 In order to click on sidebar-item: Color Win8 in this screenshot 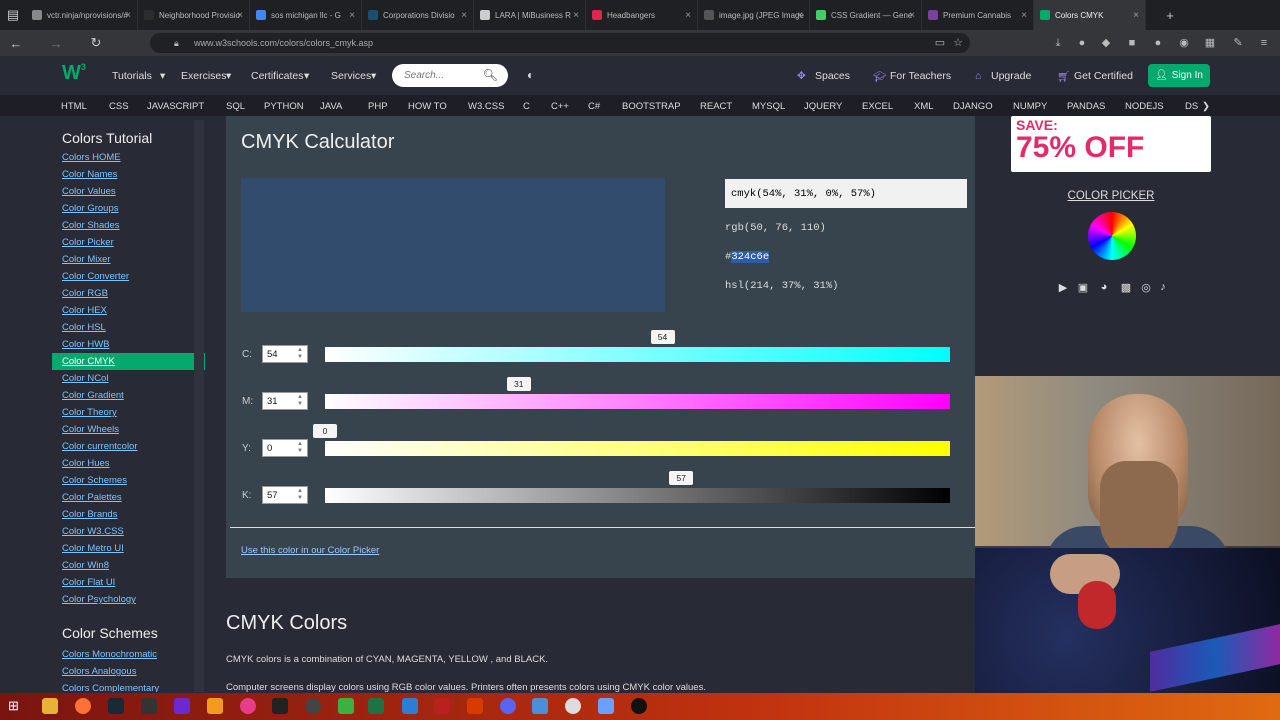, I will do `click(128, 565)`.